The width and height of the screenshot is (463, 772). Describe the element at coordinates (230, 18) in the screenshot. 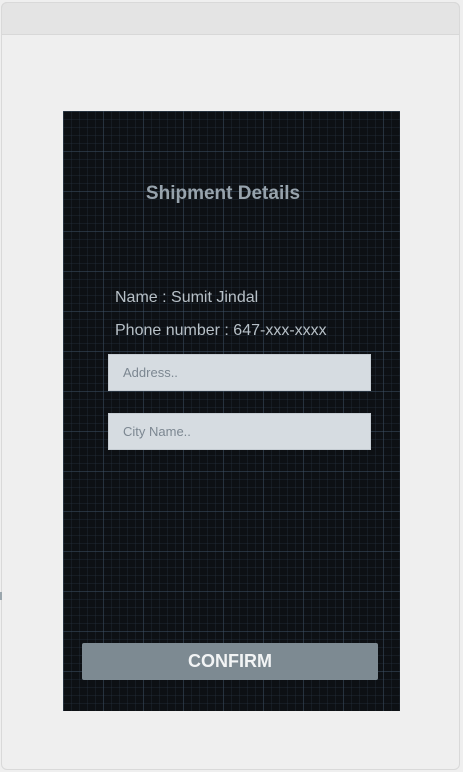

I see `window-titlebar` at that location.